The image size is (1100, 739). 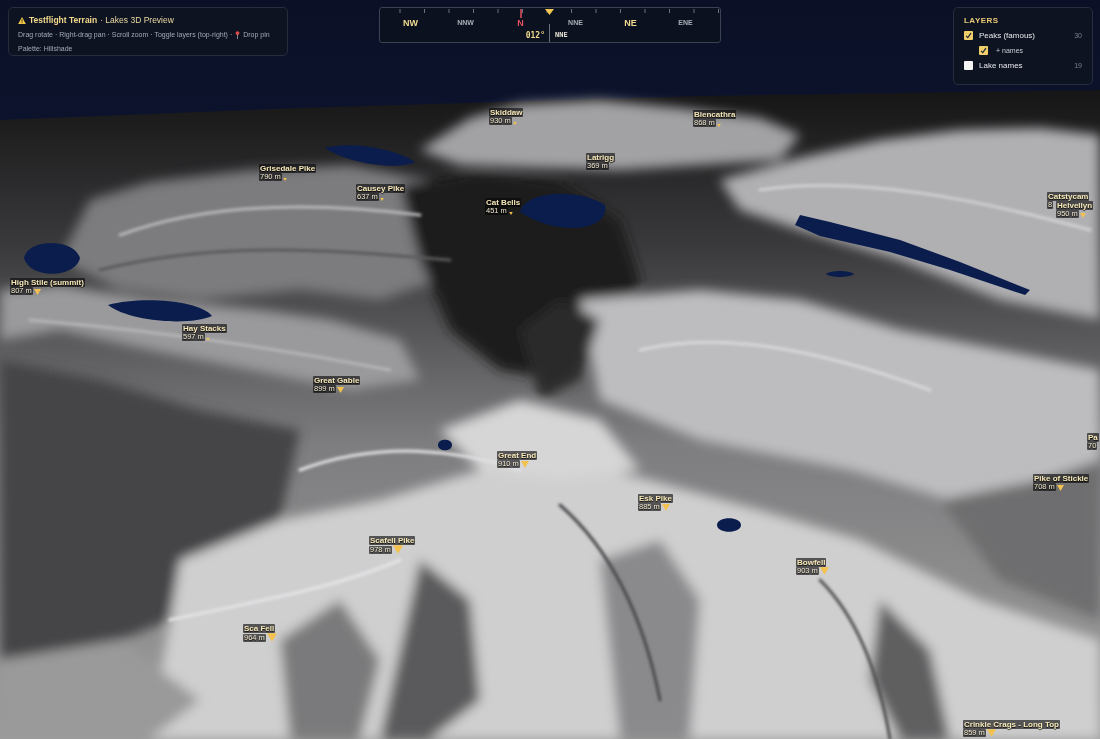 What do you see at coordinates (630, 23) in the screenshot?
I see `compass-point: NE` at bounding box center [630, 23].